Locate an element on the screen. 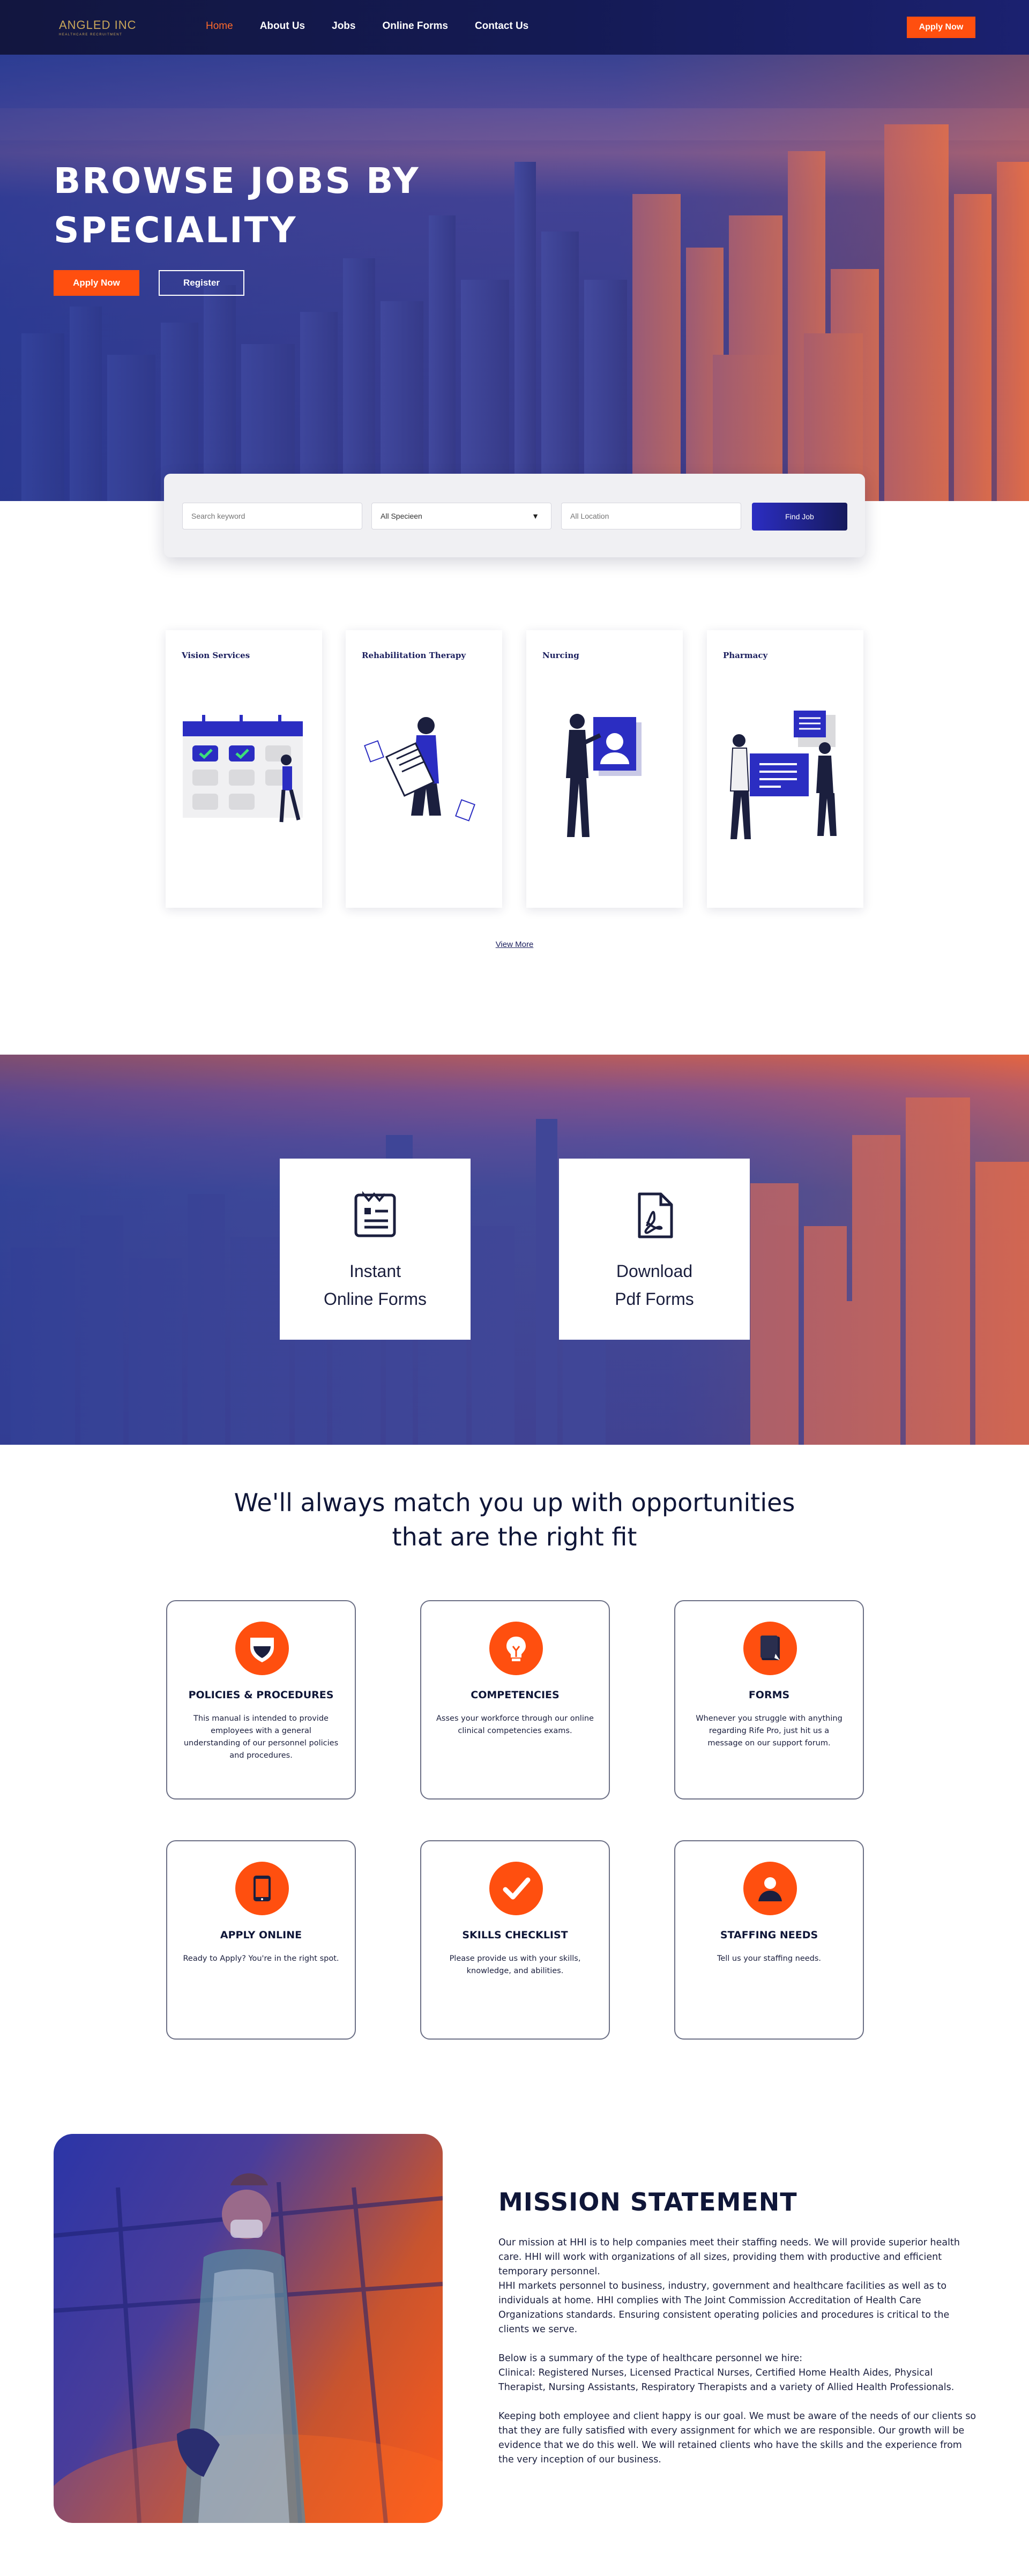  hero-title-line-2: SPECIALITY is located at coordinates (175, 230).